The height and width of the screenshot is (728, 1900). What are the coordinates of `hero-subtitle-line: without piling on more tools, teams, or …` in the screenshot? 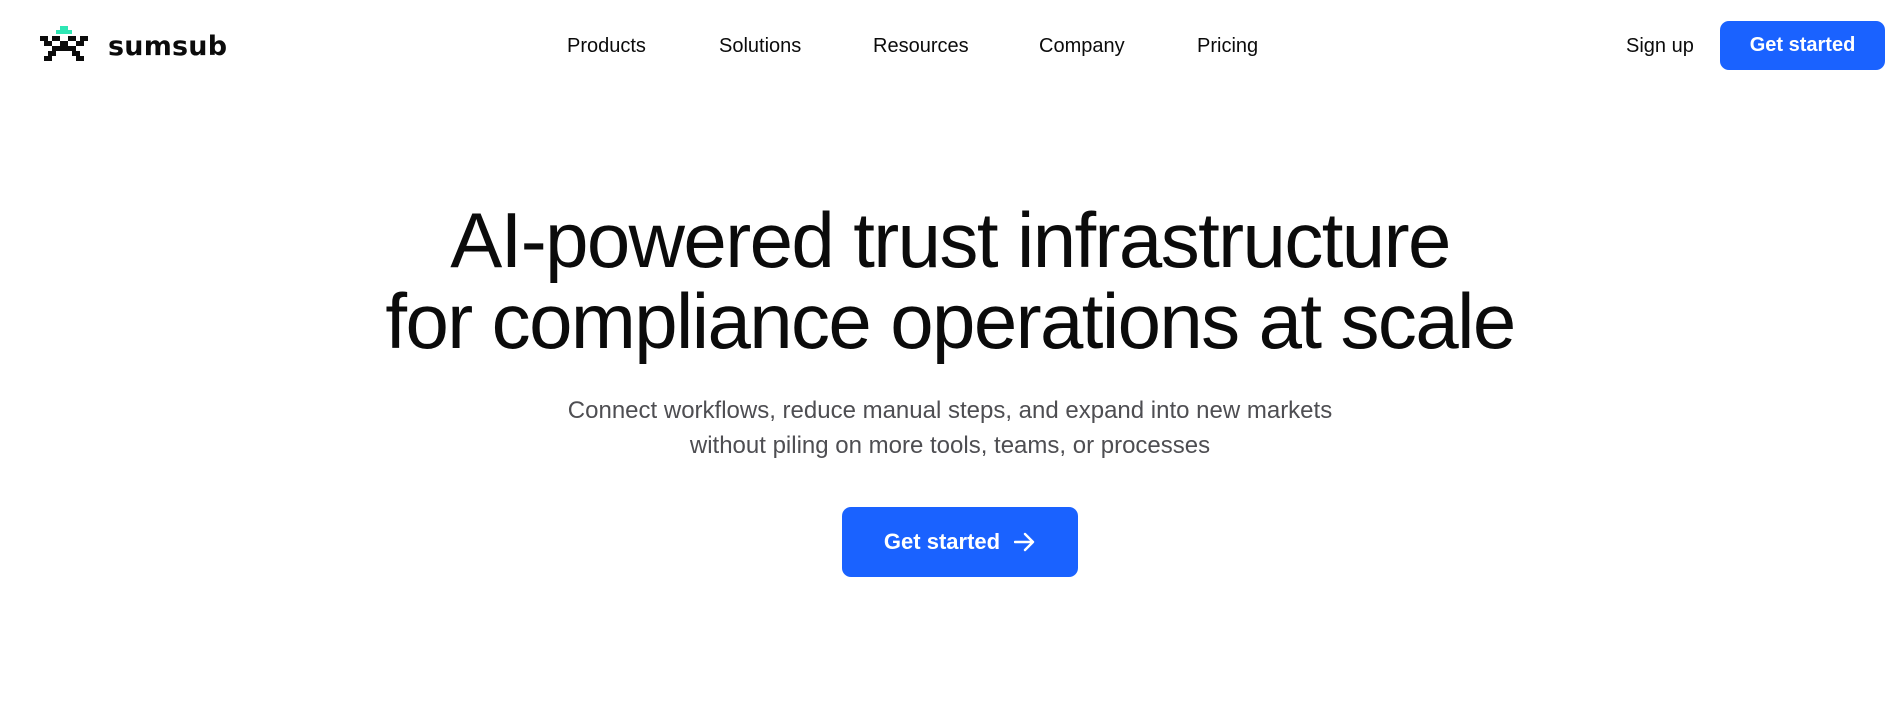 It's located at (950, 445).